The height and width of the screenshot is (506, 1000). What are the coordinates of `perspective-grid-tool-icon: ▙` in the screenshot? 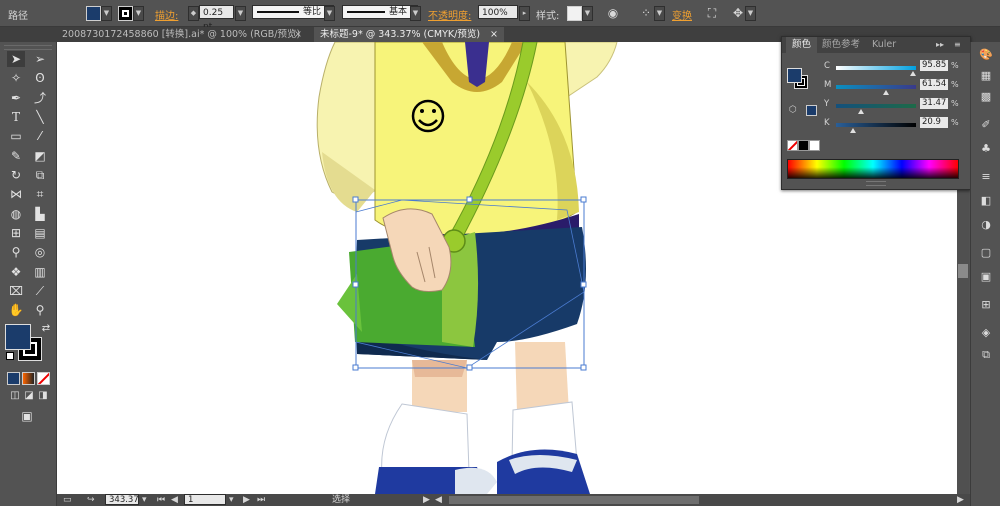 It's located at (40, 214).